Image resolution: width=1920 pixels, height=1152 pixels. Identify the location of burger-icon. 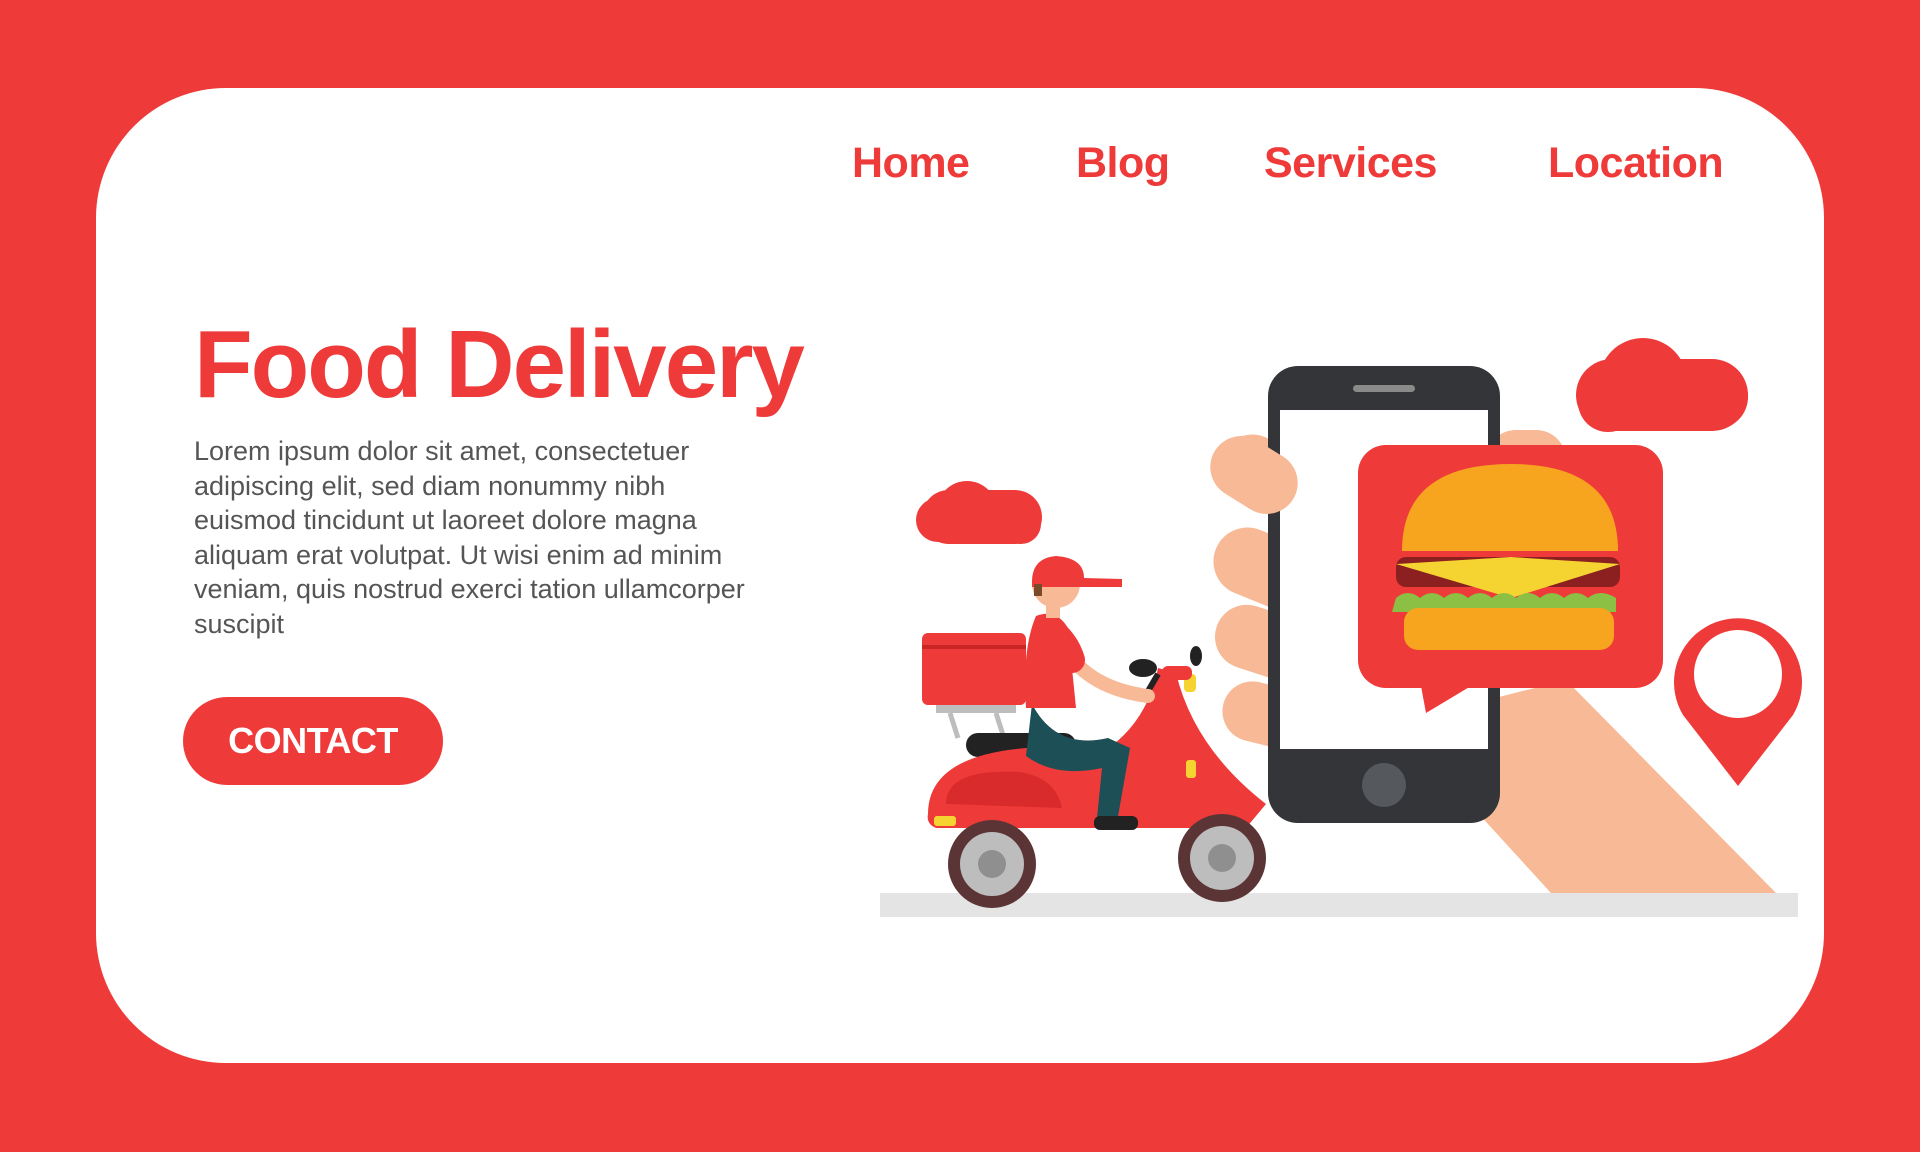
(1506, 557).